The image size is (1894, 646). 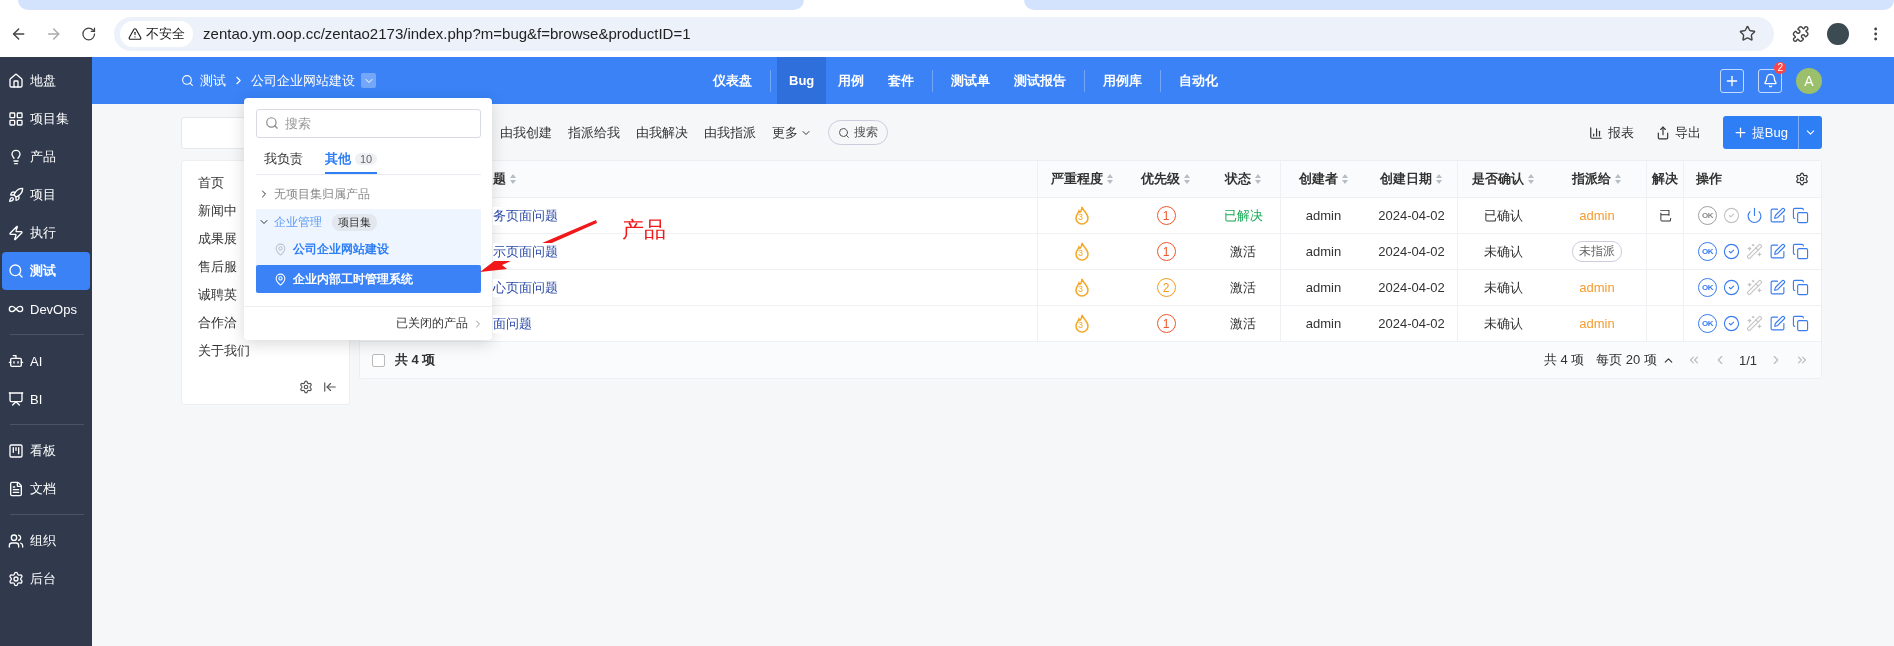 I want to click on export-button: 导出, so click(x=1678, y=132).